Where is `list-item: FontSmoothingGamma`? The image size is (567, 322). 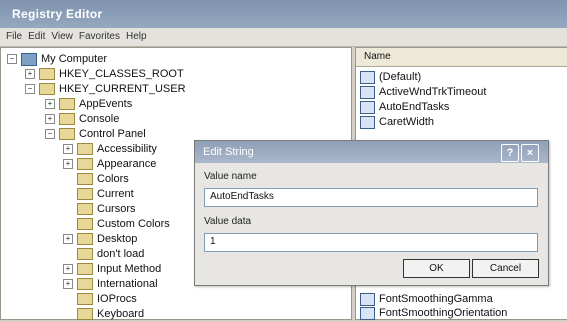
list-item: FontSmoothingGamma is located at coordinates (426, 299).